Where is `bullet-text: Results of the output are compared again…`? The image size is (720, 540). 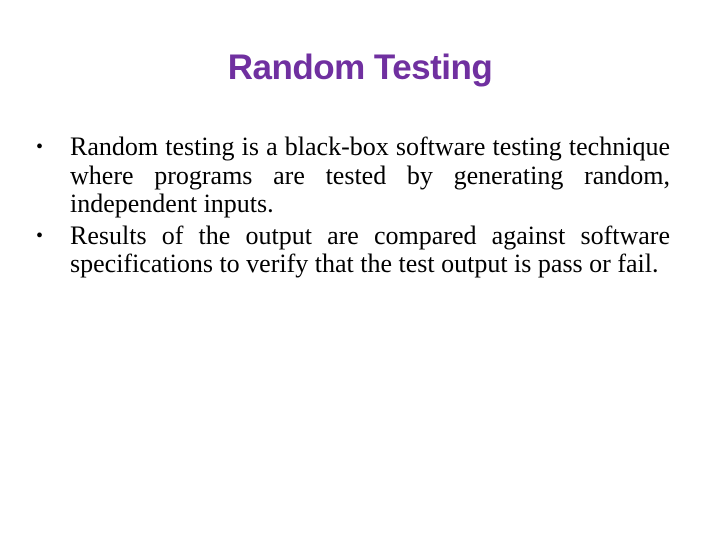 bullet-text: Results of the output are compared again… is located at coordinates (370, 249).